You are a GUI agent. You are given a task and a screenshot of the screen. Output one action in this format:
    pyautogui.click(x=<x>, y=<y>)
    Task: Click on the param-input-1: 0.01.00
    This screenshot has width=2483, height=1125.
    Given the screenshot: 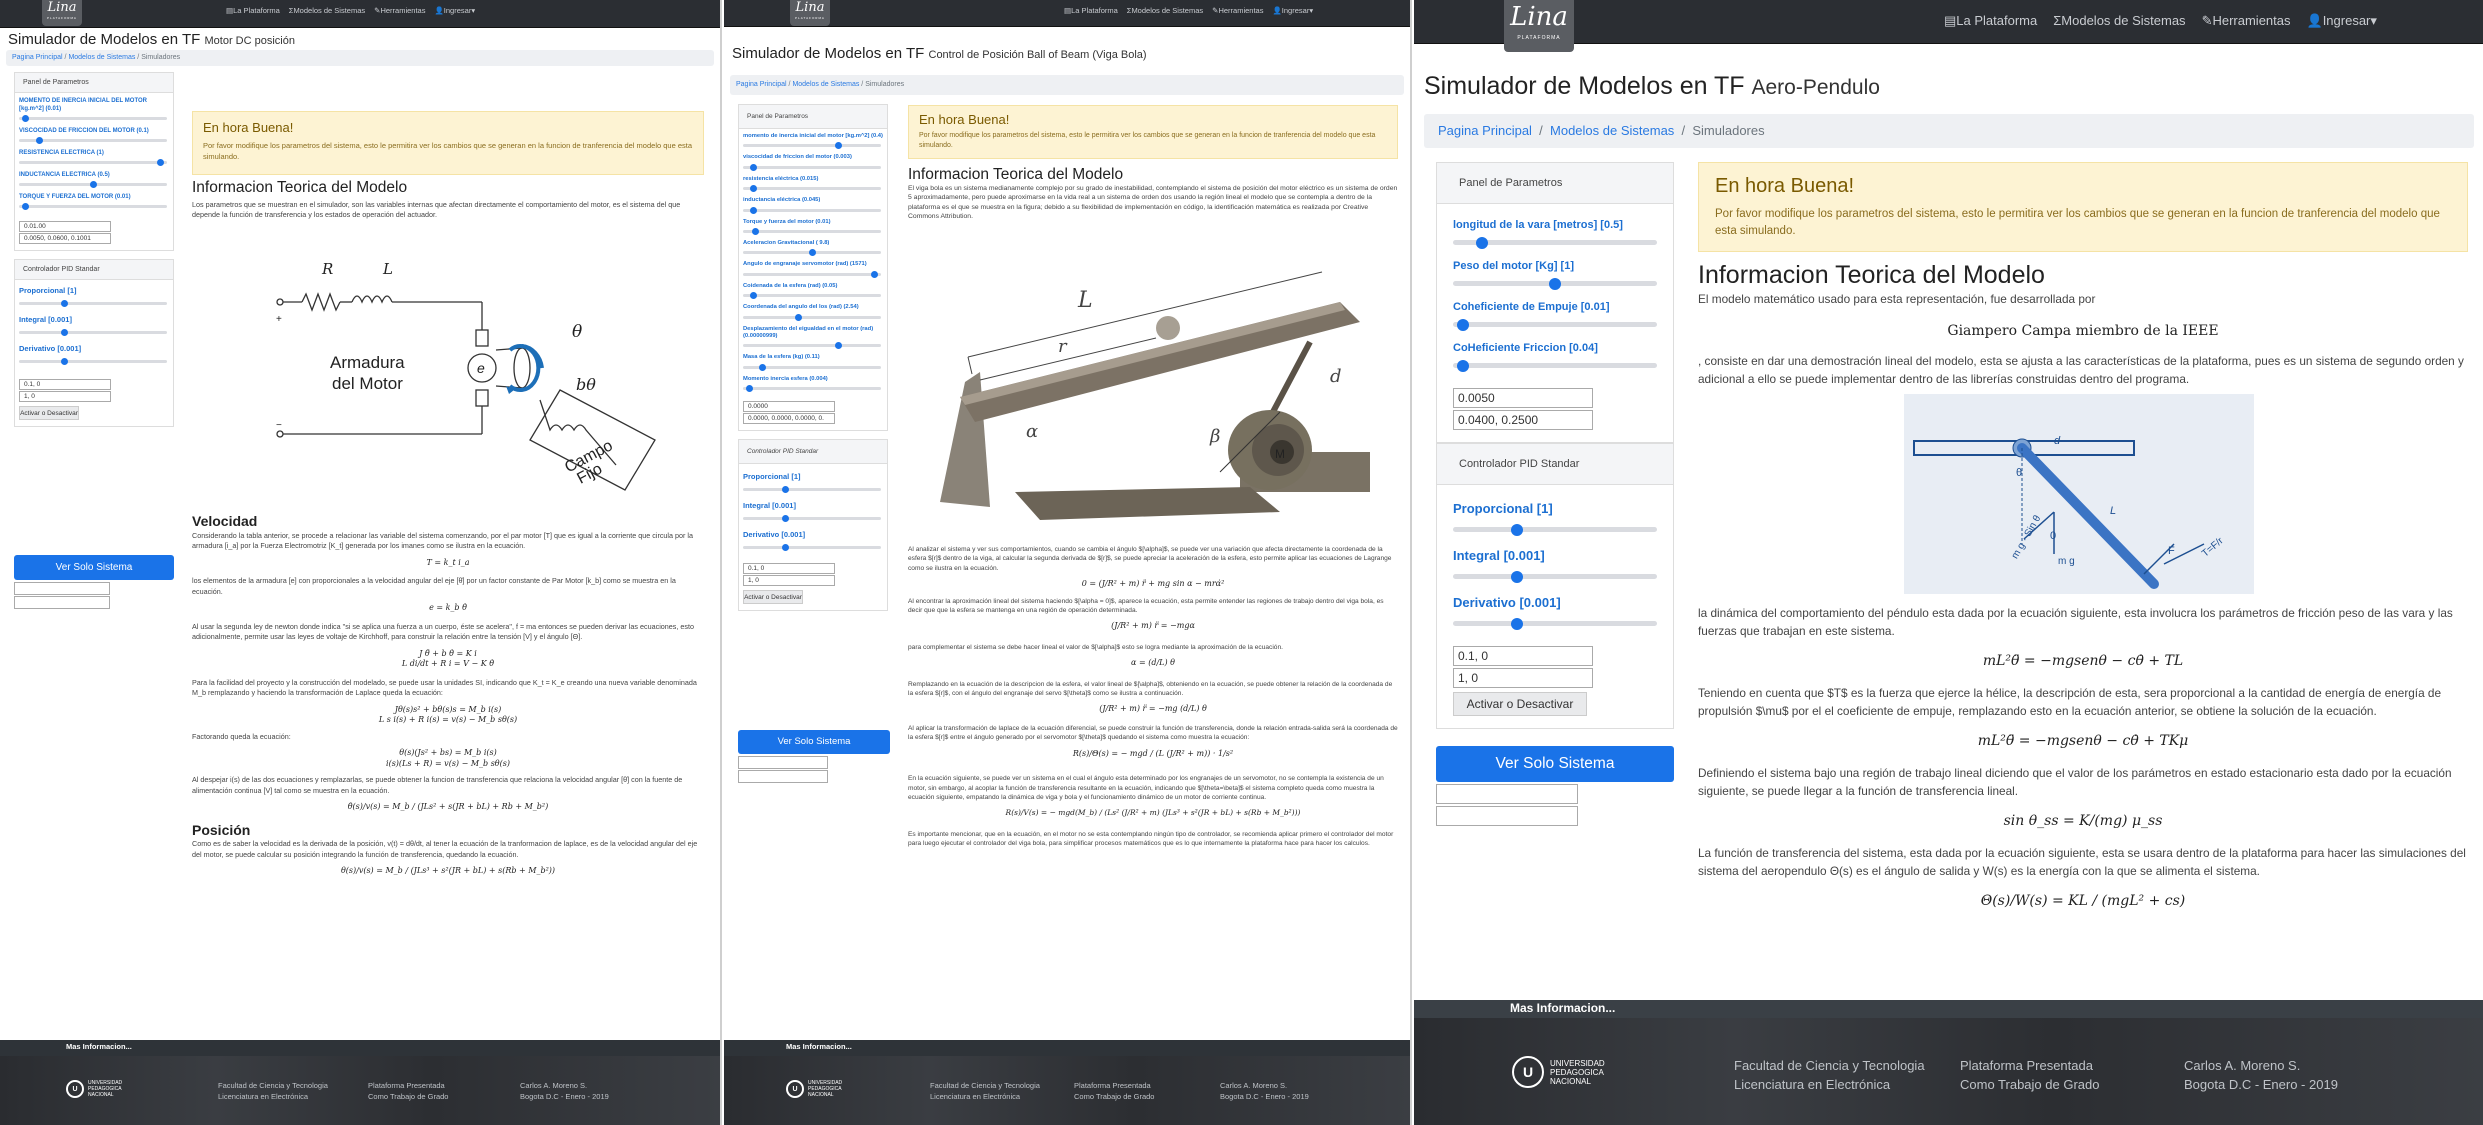 What is the action you would take?
    pyautogui.click(x=65, y=226)
    